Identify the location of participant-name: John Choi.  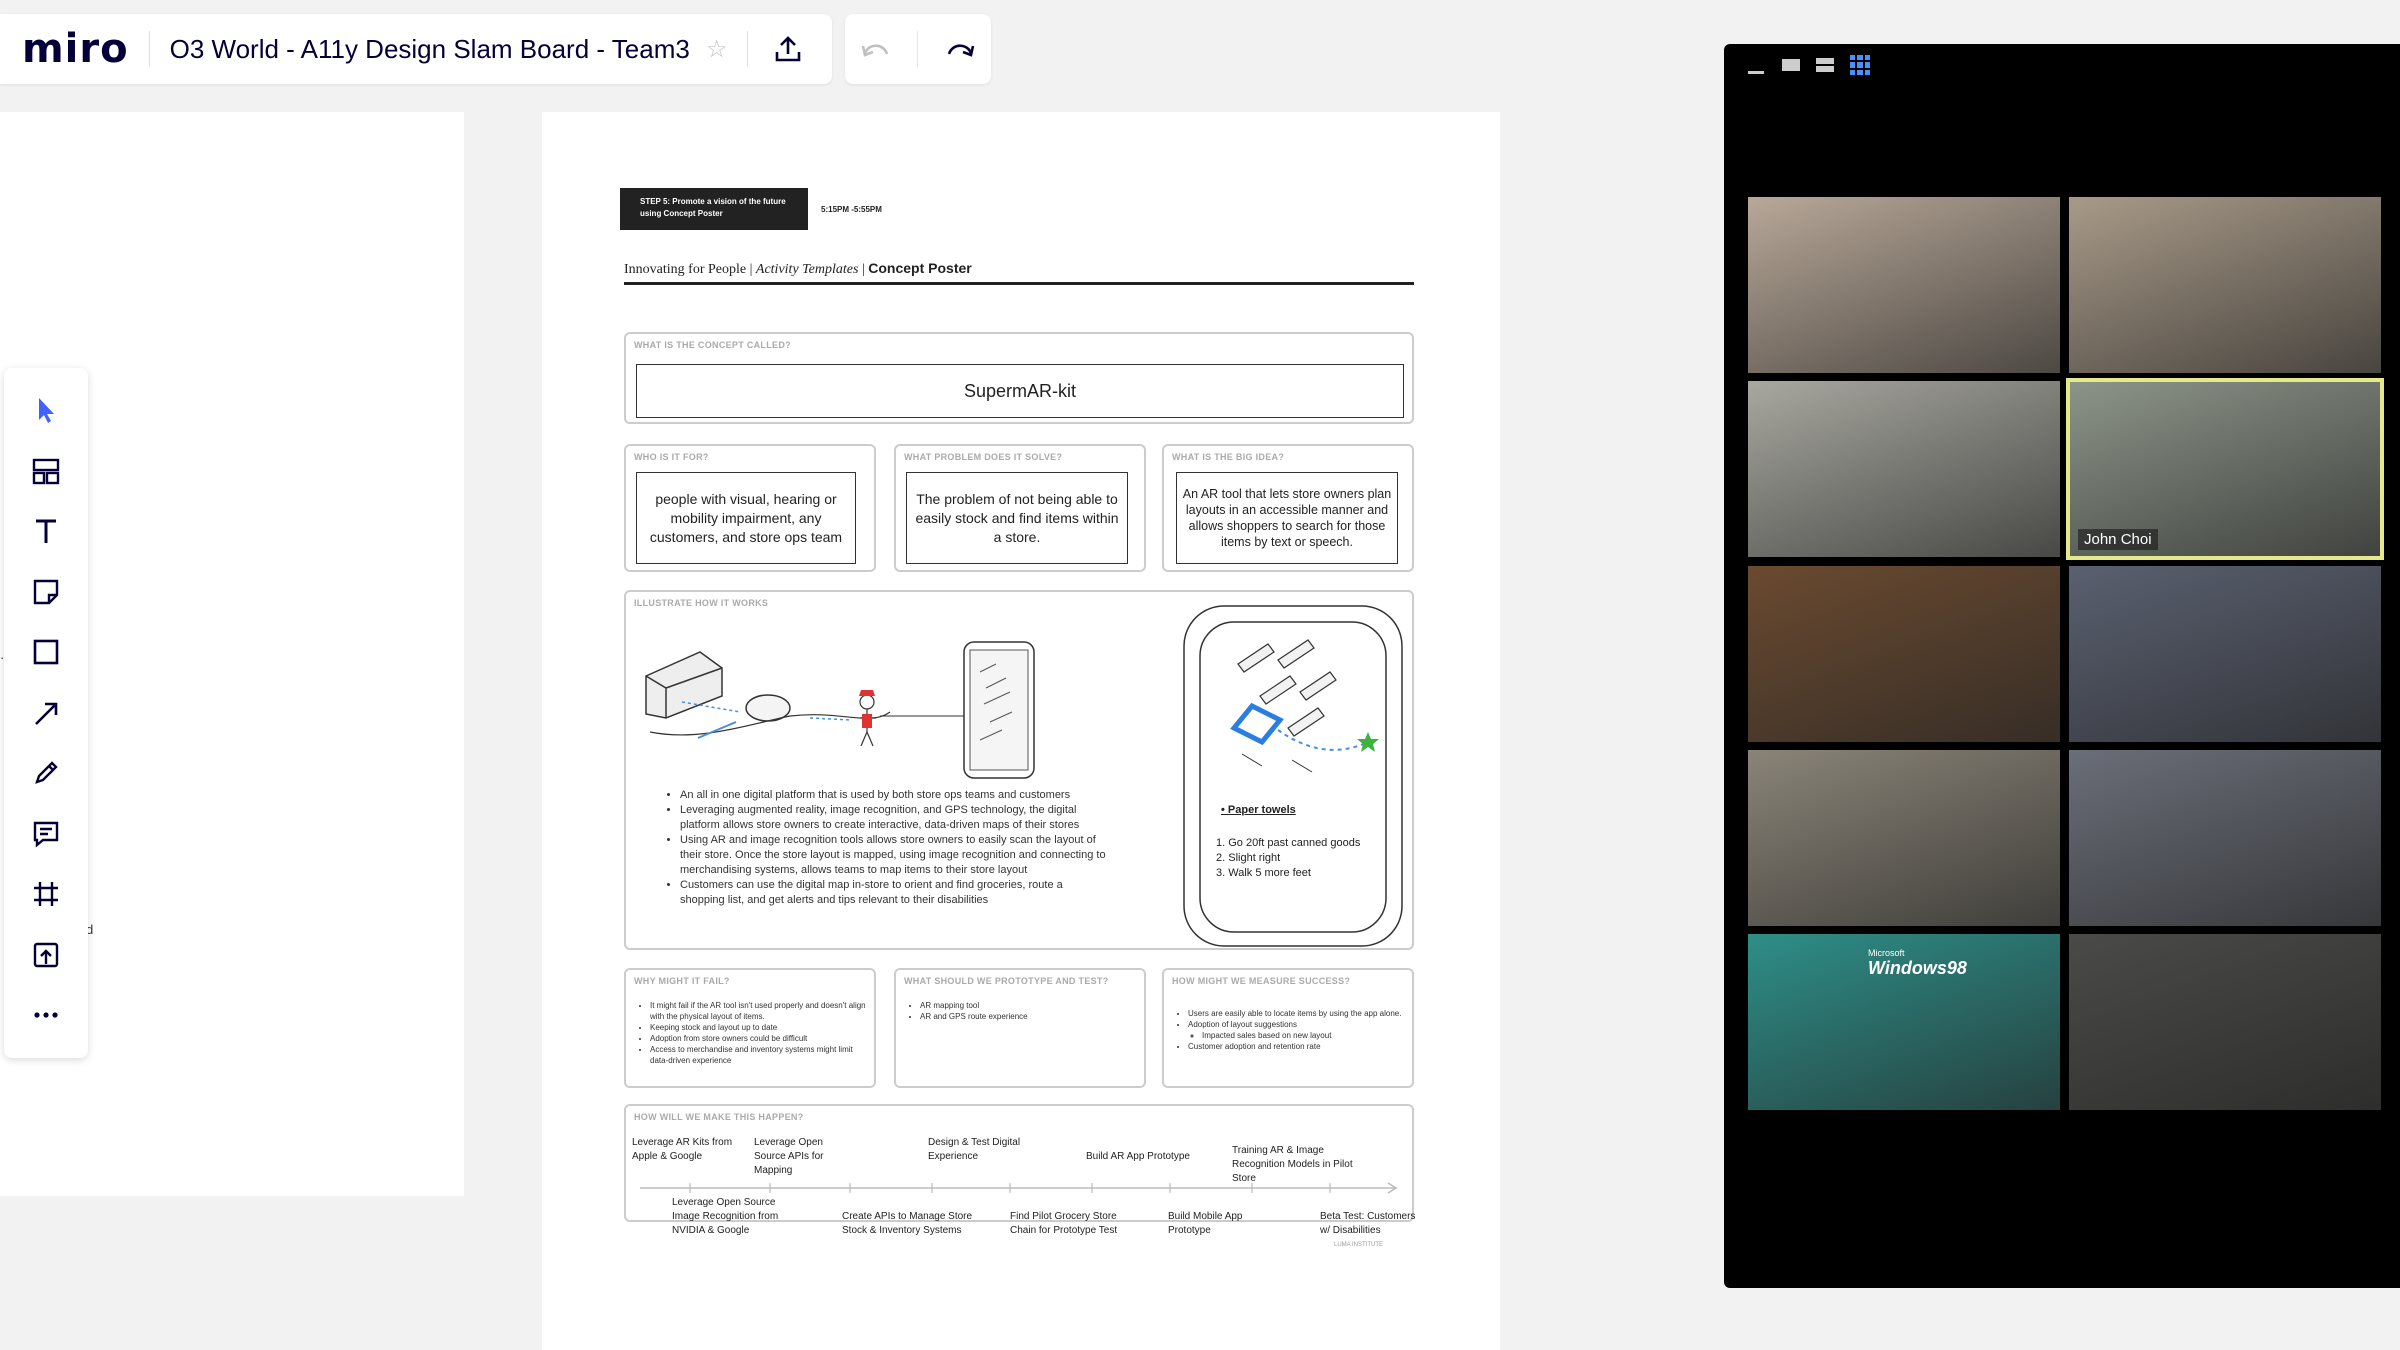
(2118, 539).